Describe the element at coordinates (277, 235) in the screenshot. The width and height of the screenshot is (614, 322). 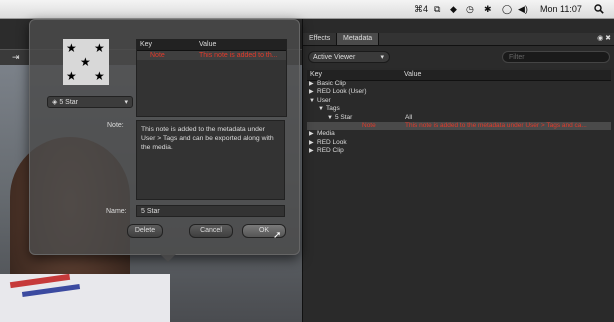
I see `mouse-cursor-icon: ➚` at that location.